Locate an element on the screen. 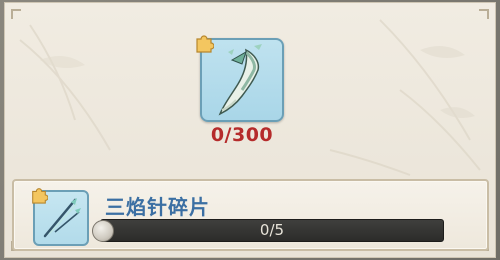 This screenshot has height=260, width=500. blade-icon is located at coordinates (240, 80).